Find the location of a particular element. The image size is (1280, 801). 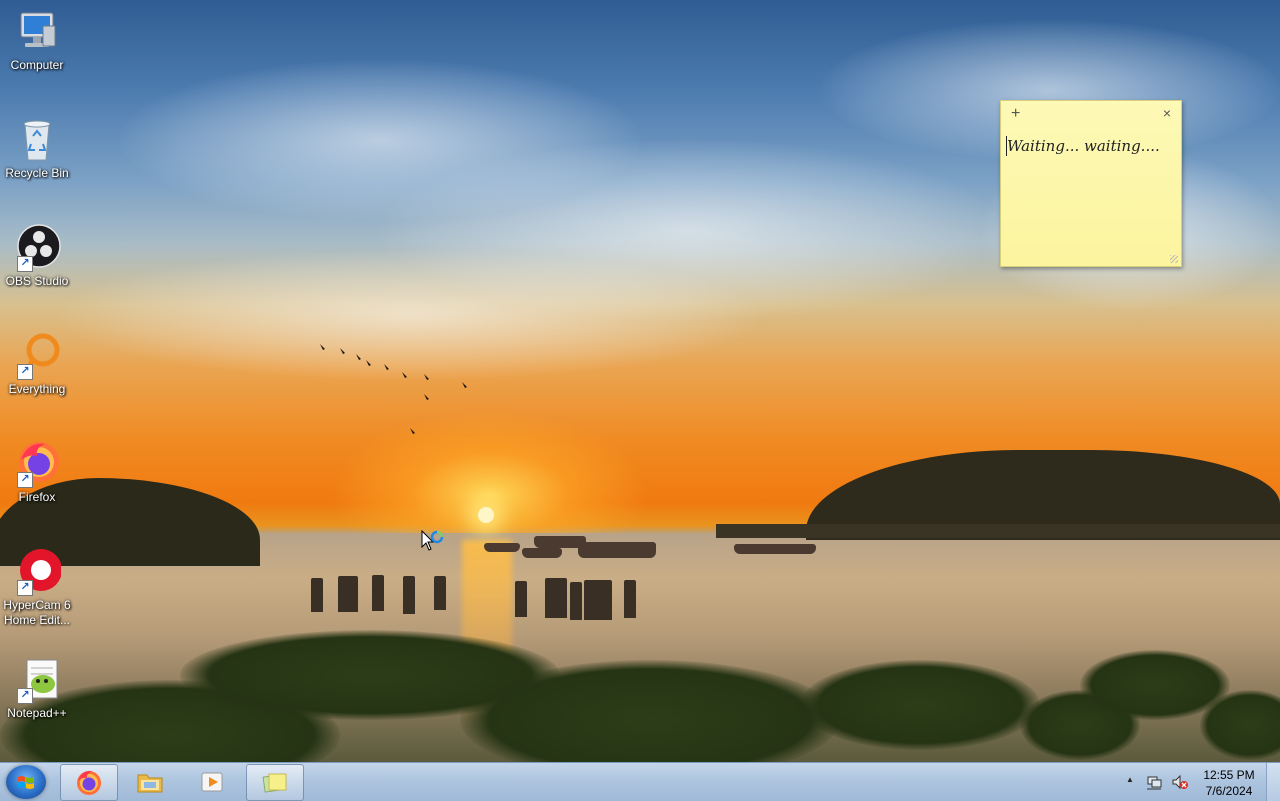

show-hidden-icons-button: ▲ is located at coordinates (1130, 779).